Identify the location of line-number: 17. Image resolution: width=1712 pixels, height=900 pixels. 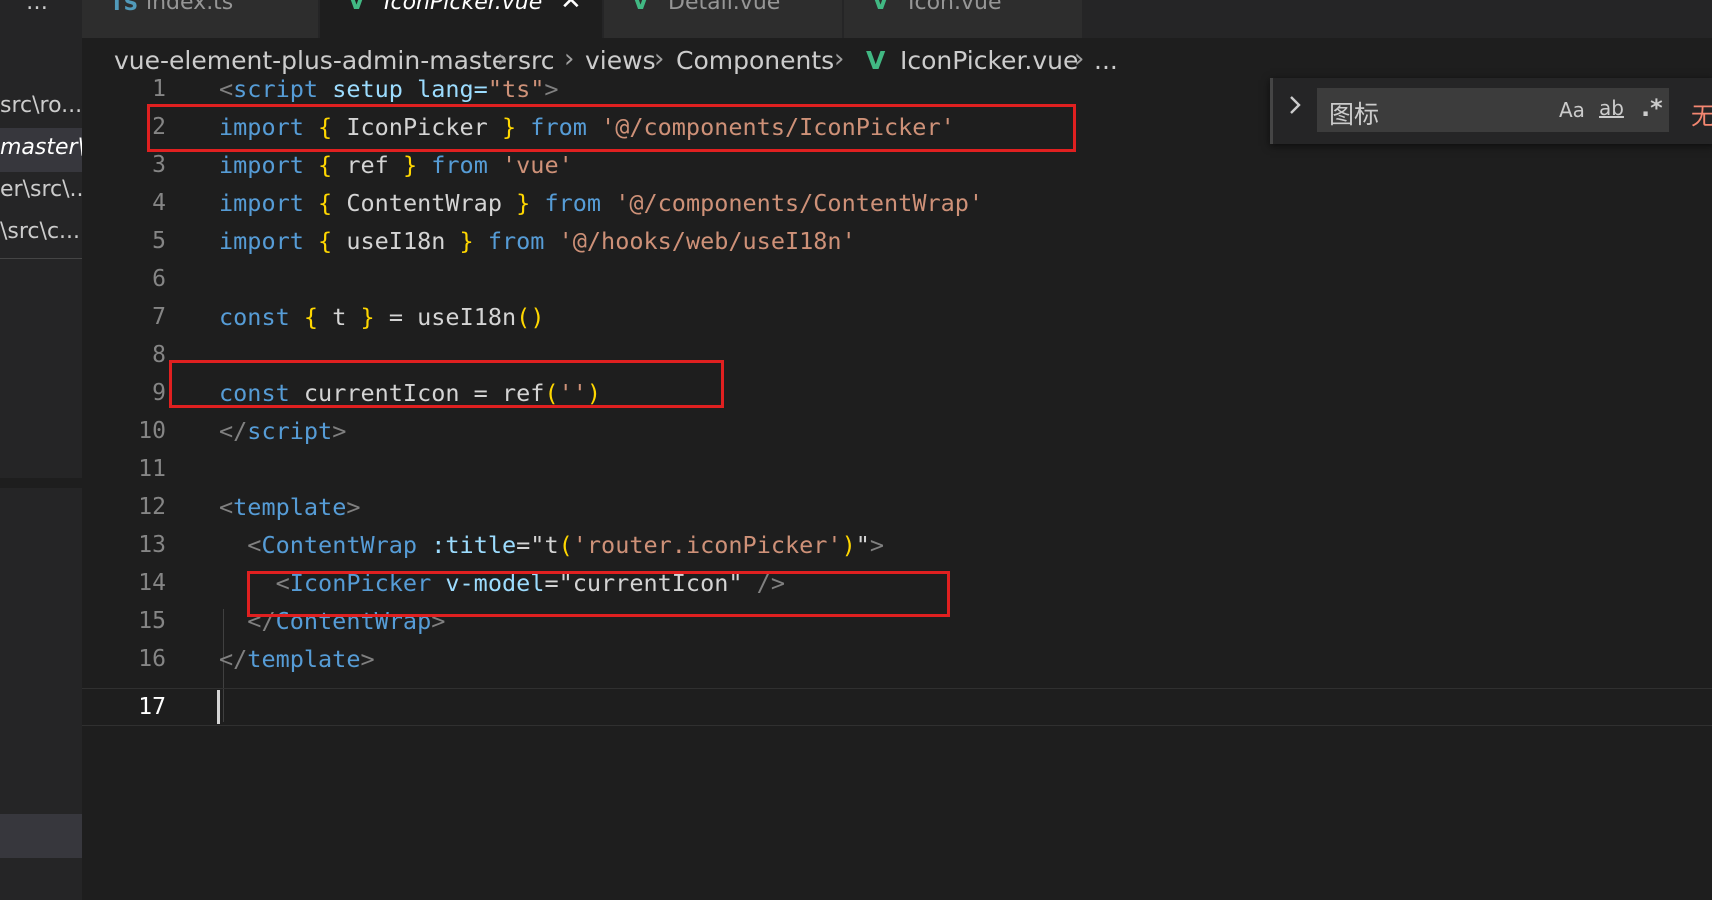
(152, 707).